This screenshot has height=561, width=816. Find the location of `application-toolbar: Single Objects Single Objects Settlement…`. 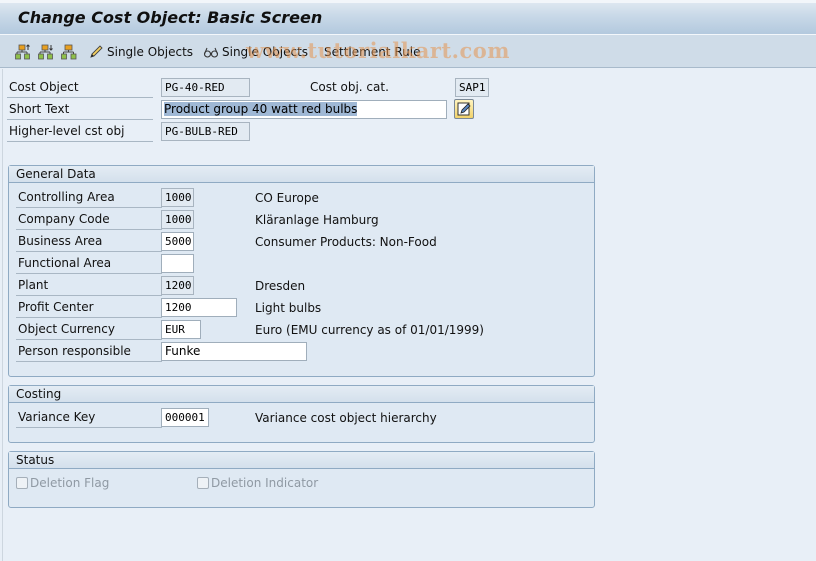

application-toolbar: Single Objects Single Objects Settlement… is located at coordinates (408, 51).